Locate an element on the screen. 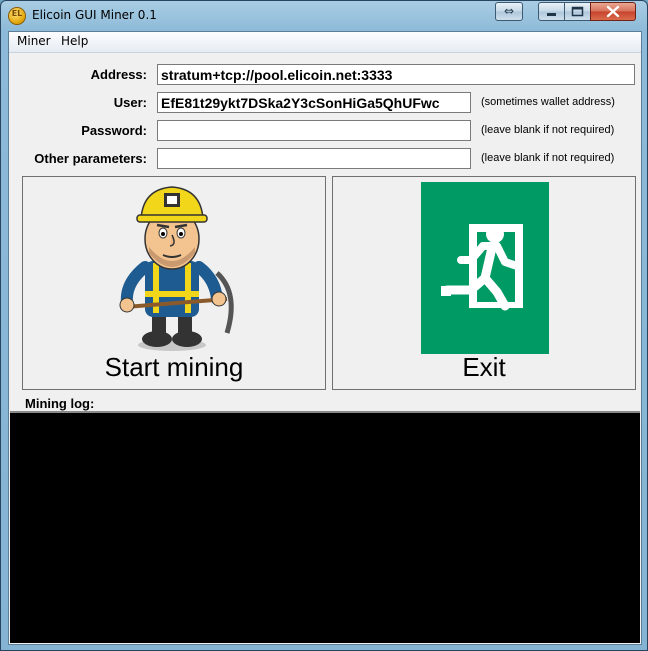 This screenshot has width=648, height=651. address-label: Address: is located at coordinates (118, 74).